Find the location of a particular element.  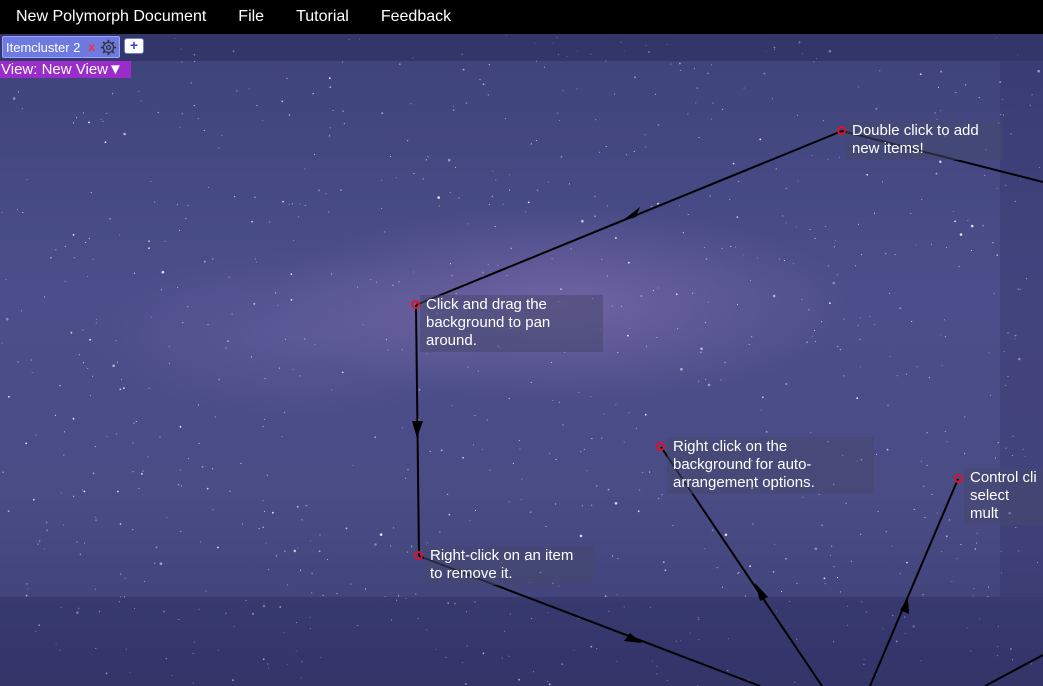

item-text: Control cli select mult is located at coordinates (1003, 496).